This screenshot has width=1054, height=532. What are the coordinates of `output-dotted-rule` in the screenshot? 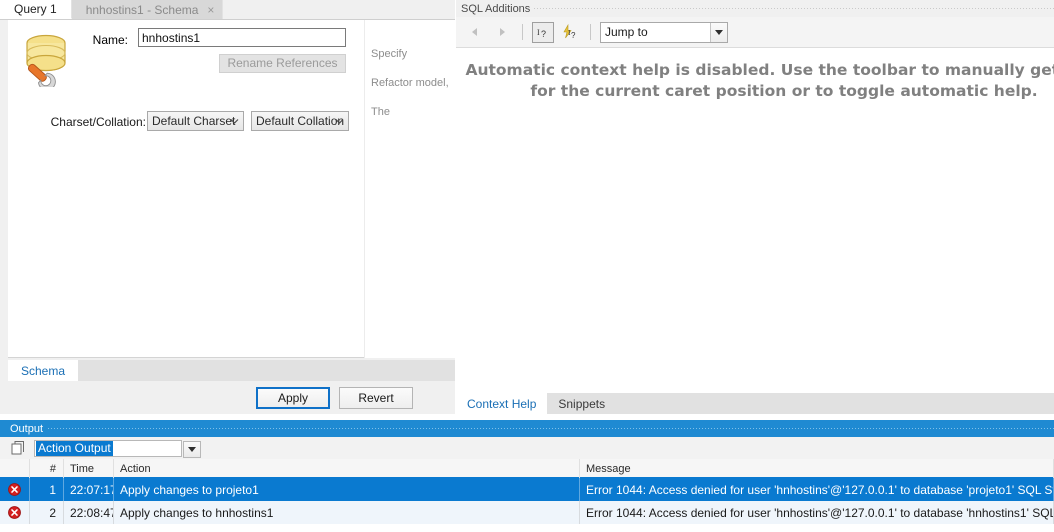 It's located at (527, 428).